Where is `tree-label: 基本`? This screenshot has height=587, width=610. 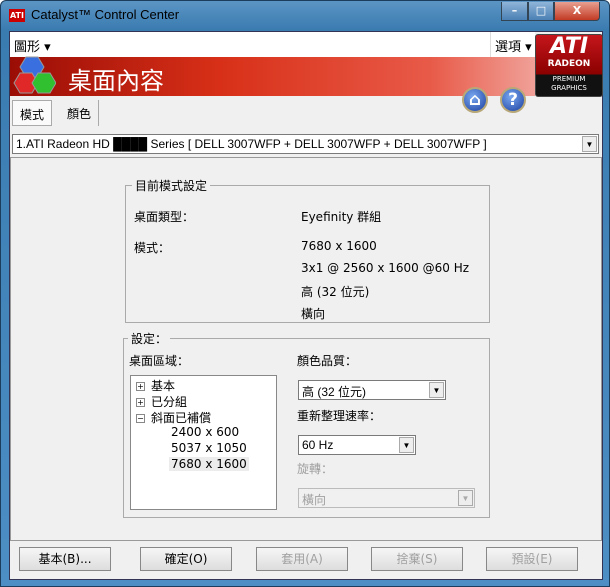 tree-label: 基本 is located at coordinates (163, 386).